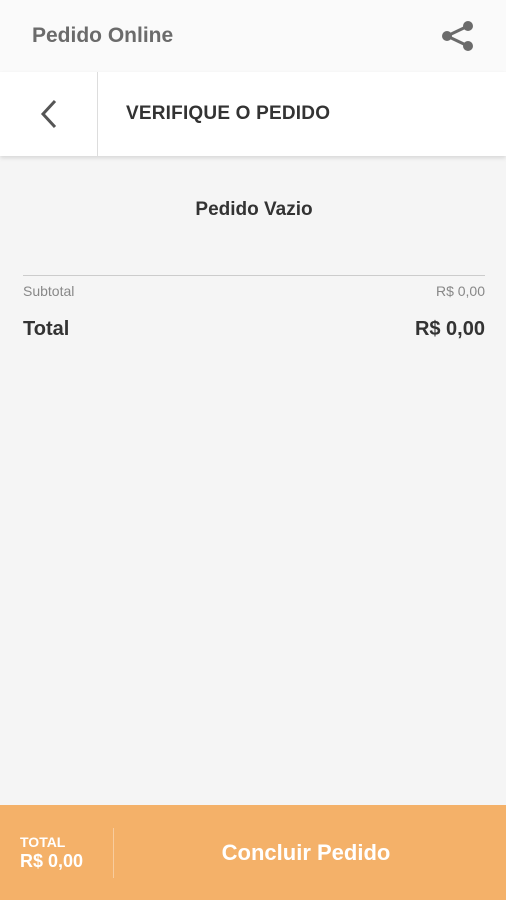 The image size is (506, 900). I want to click on back-button, so click(49, 114).